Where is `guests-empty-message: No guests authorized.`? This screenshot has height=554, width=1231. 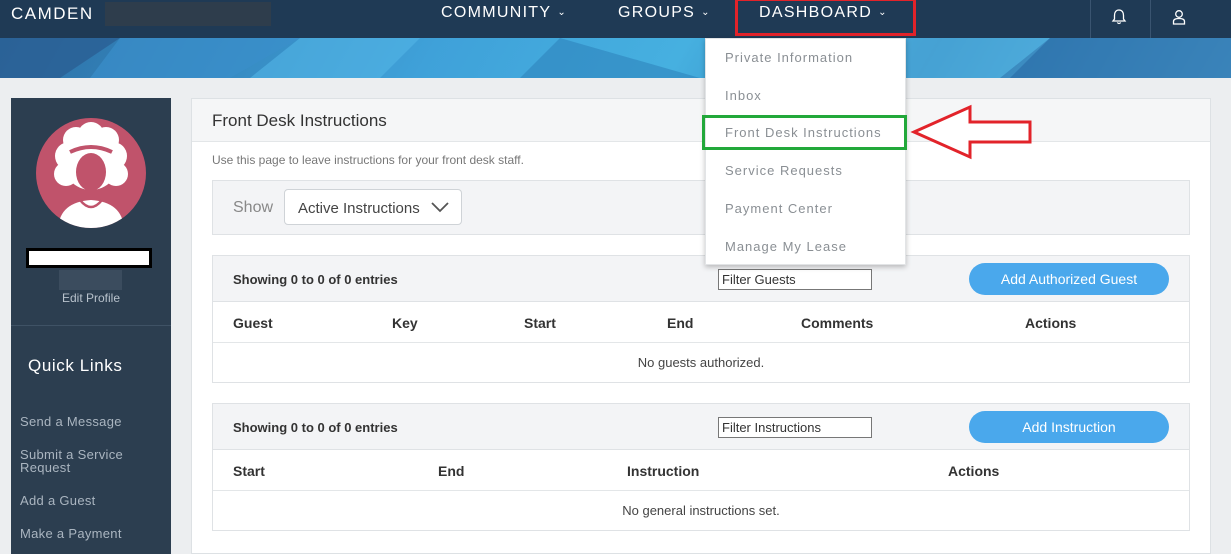
guests-empty-message: No guests authorized. is located at coordinates (701, 362).